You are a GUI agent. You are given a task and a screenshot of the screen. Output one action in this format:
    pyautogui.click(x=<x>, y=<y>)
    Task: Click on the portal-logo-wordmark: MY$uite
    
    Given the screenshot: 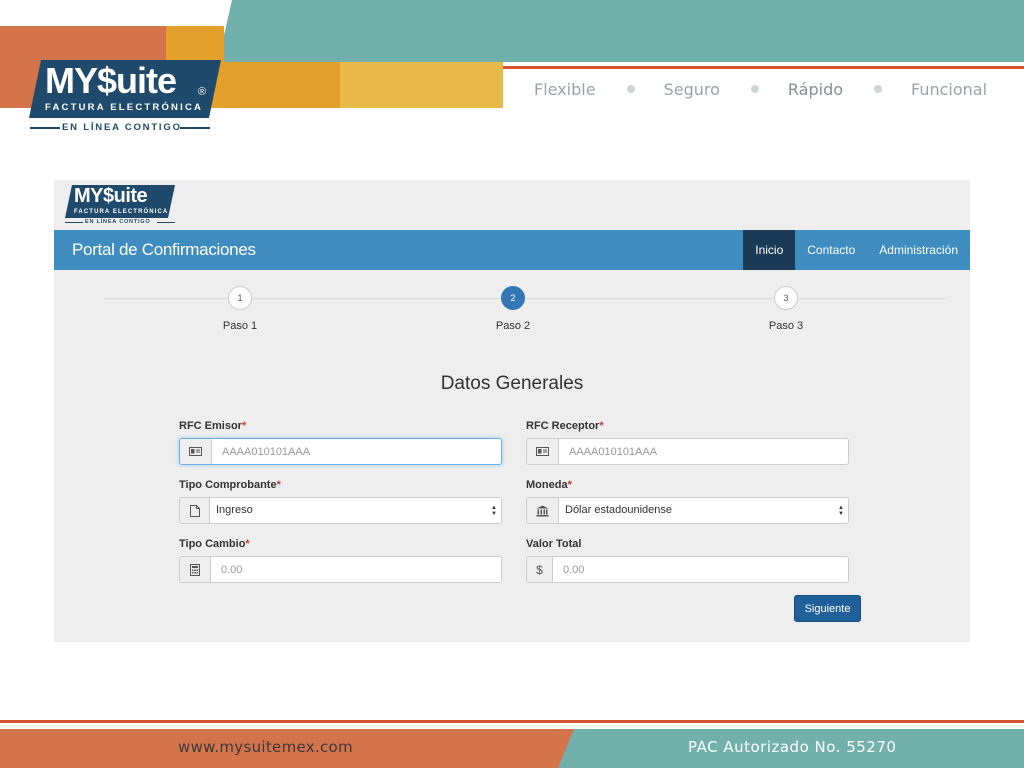 What is the action you would take?
    pyautogui.click(x=111, y=196)
    